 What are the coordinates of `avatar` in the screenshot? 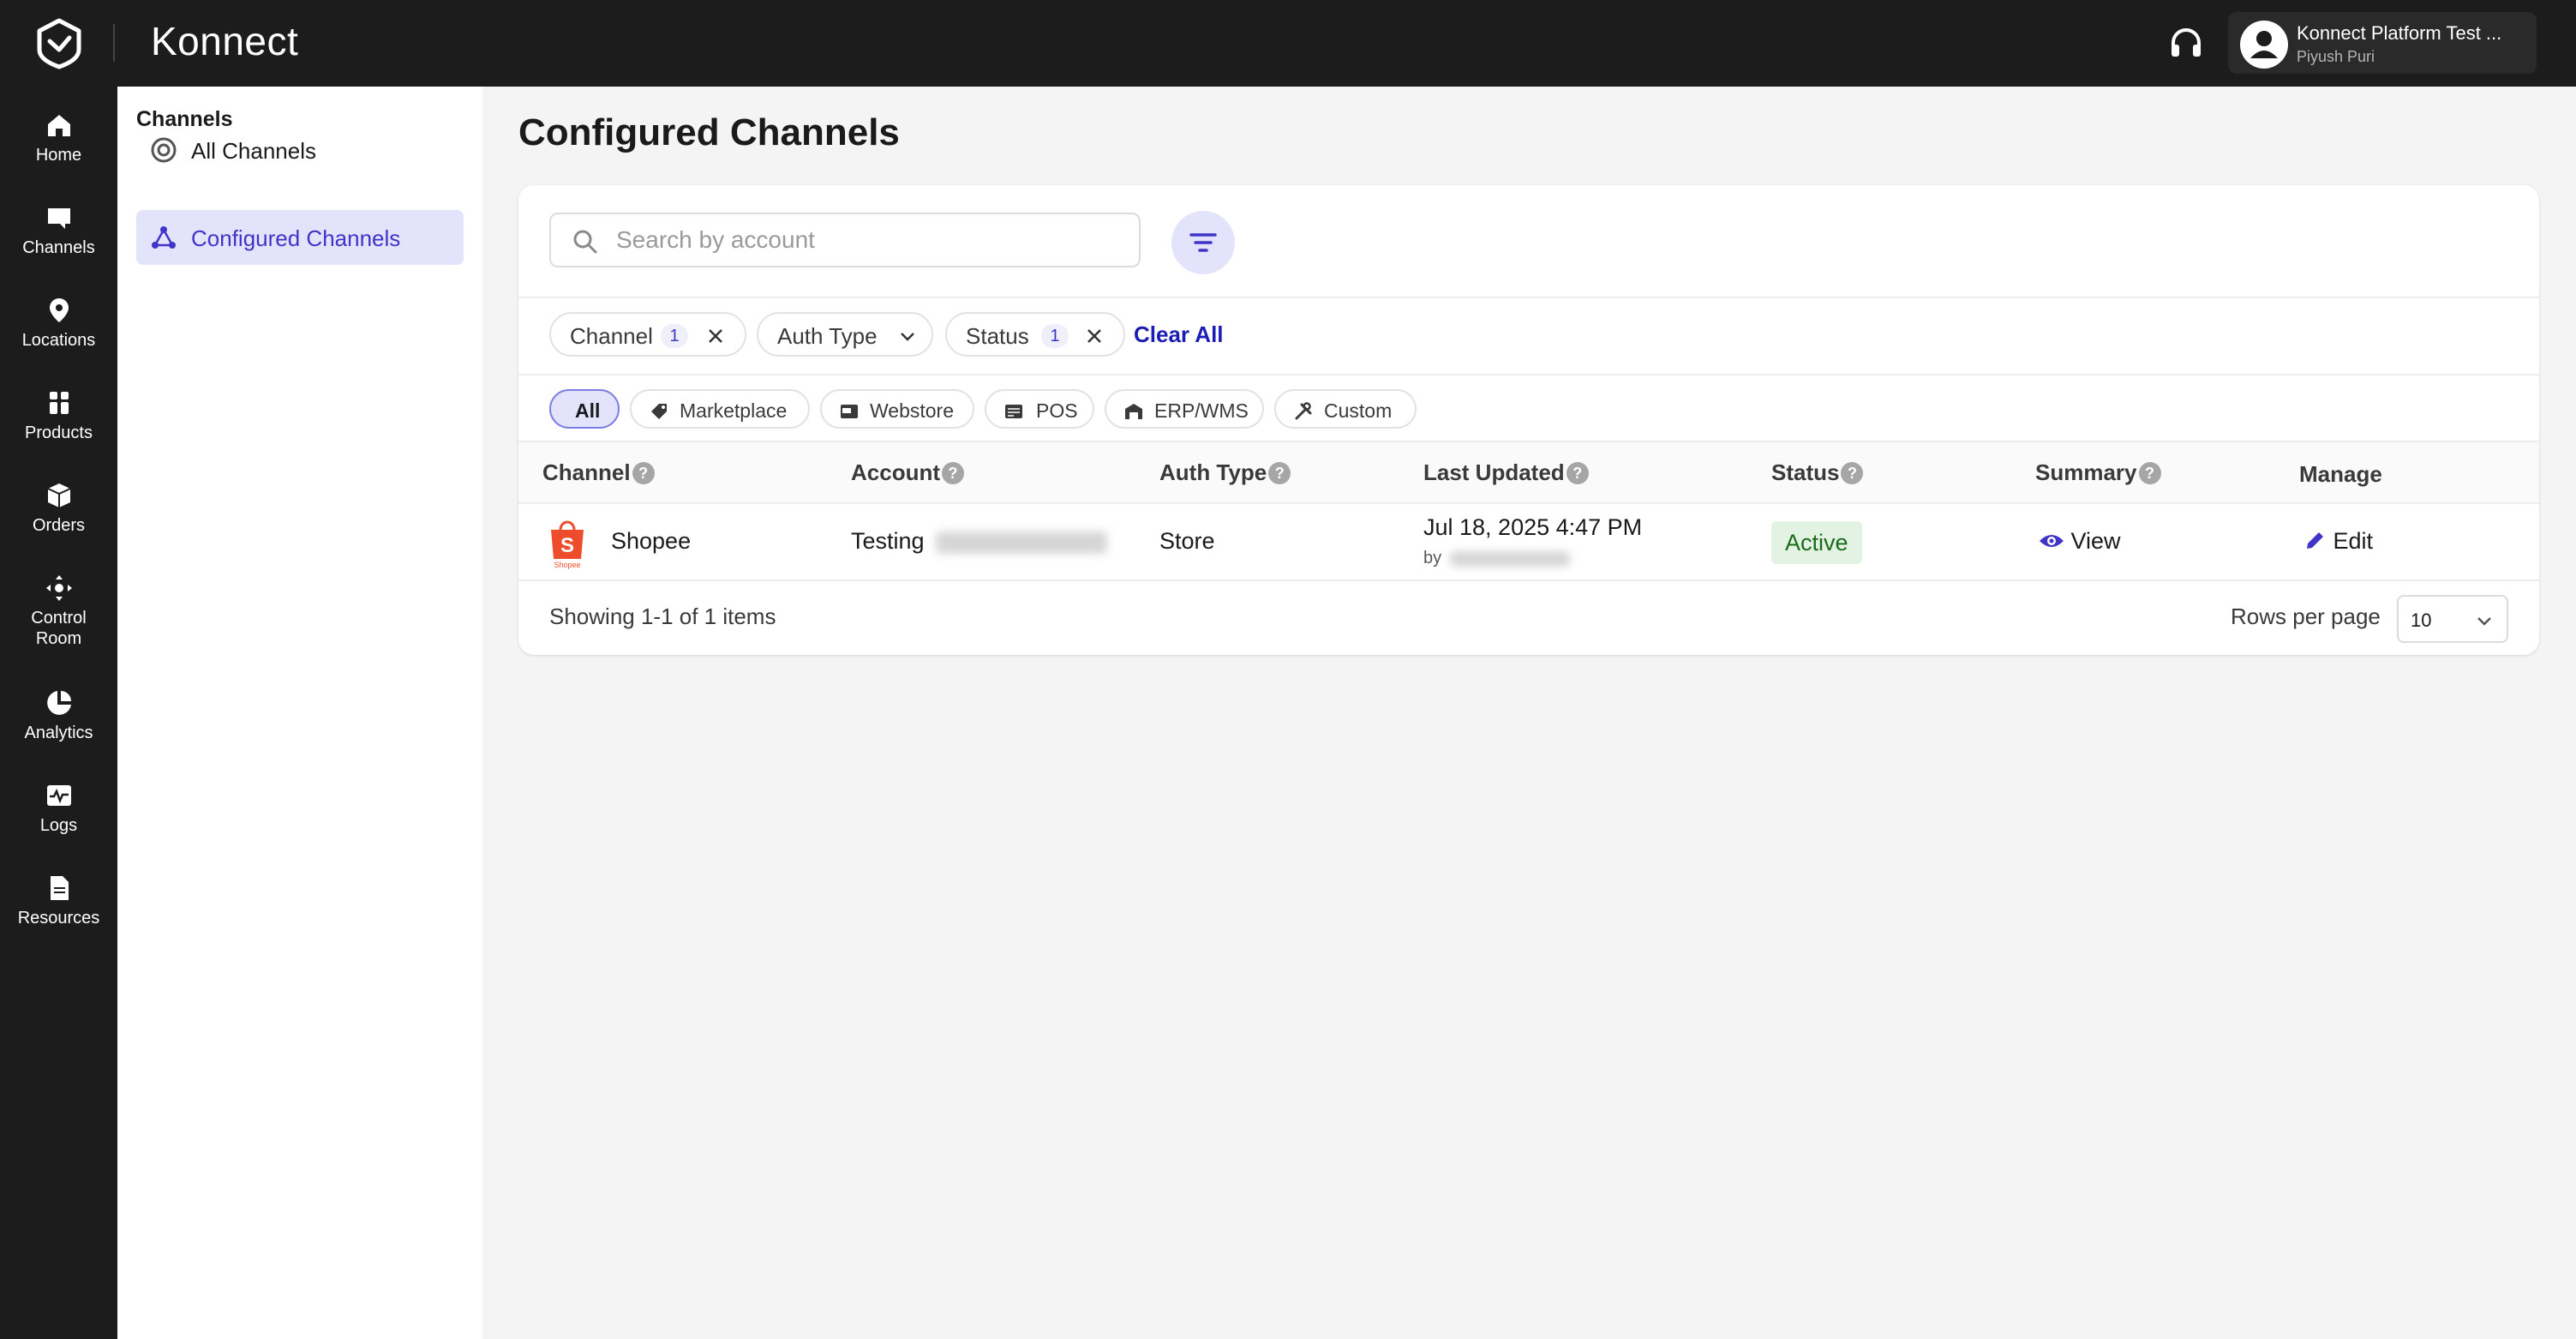 It's located at (2264, 45).